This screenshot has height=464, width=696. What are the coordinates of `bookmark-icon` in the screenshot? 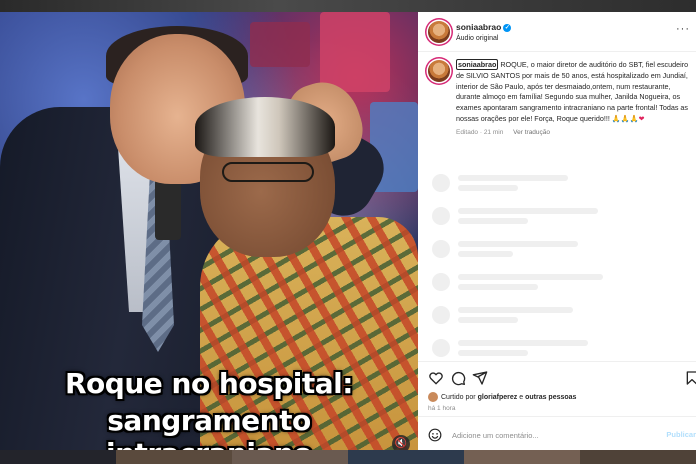 It's located at (690, 378).